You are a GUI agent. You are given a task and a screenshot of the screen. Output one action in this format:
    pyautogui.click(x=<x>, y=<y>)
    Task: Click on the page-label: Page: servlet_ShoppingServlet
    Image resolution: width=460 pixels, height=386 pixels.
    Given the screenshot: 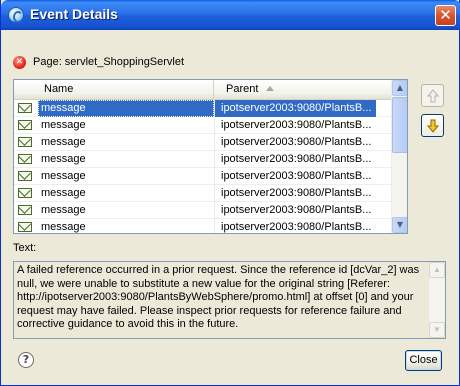 What is the action you would take?
    pyautogui.click(x=109, y=62)
    